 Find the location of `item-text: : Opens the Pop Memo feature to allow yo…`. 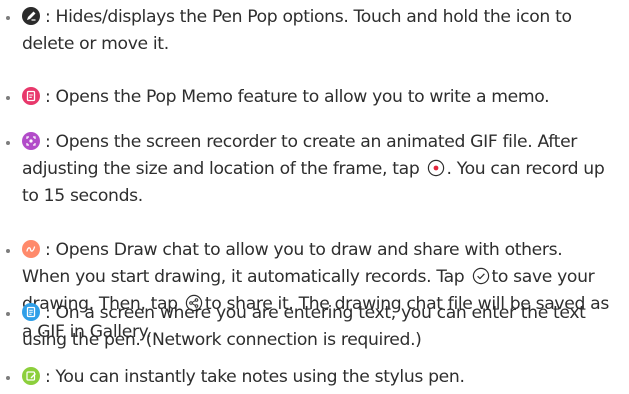

item-text: : Opens the Pop Memo feature to allow yo… is located at coordinates (314, 97).